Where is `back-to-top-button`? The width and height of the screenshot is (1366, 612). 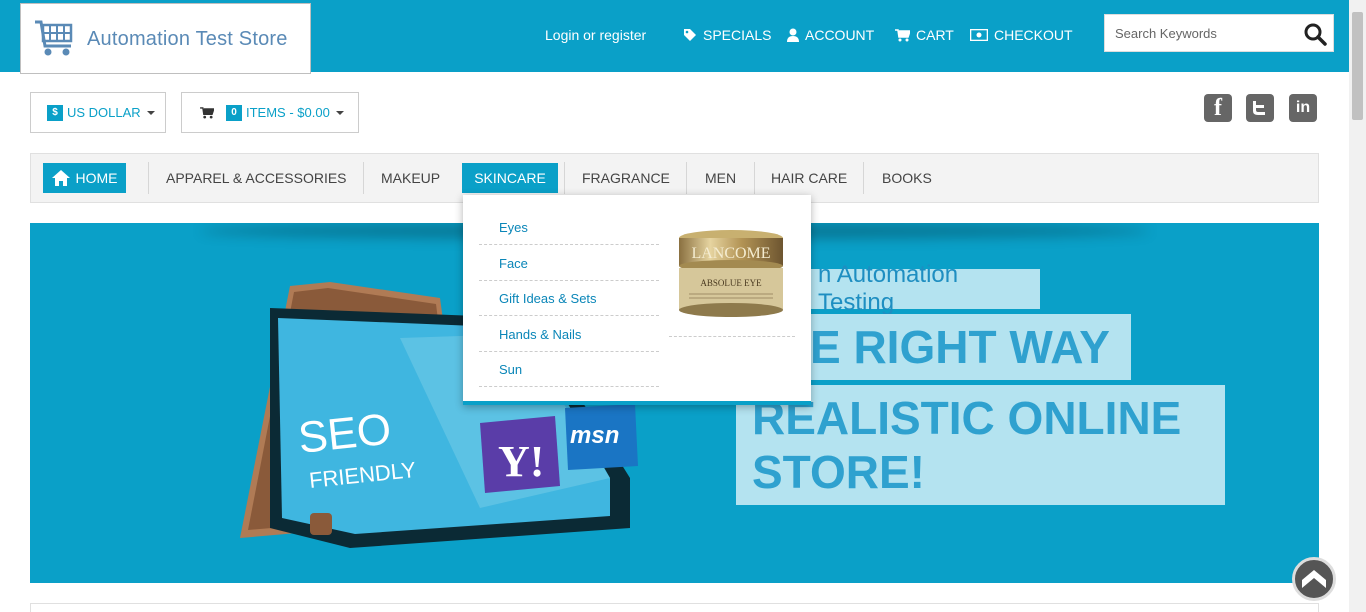 back-to-top-button is located at coordinates (1314, 579).